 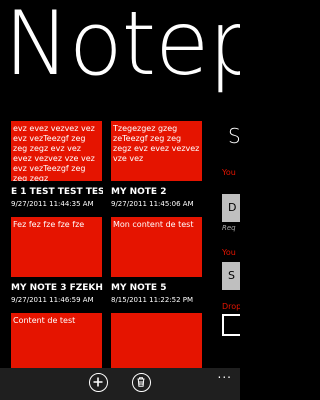 I want to click on note-date: 9/27/2011 11:45:06 AM, so click(x=152, y=204).